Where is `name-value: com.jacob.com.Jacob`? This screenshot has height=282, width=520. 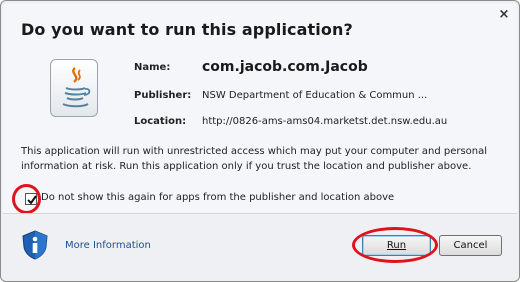
name-value: com.jacob.com.Jacob is located at coordinates (285, 67).